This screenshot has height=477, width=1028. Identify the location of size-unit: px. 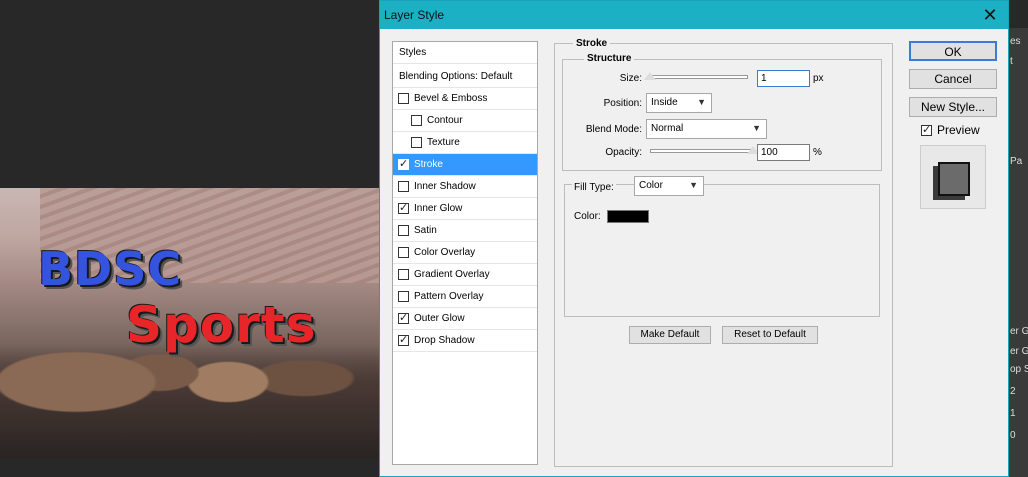
(818, 78).